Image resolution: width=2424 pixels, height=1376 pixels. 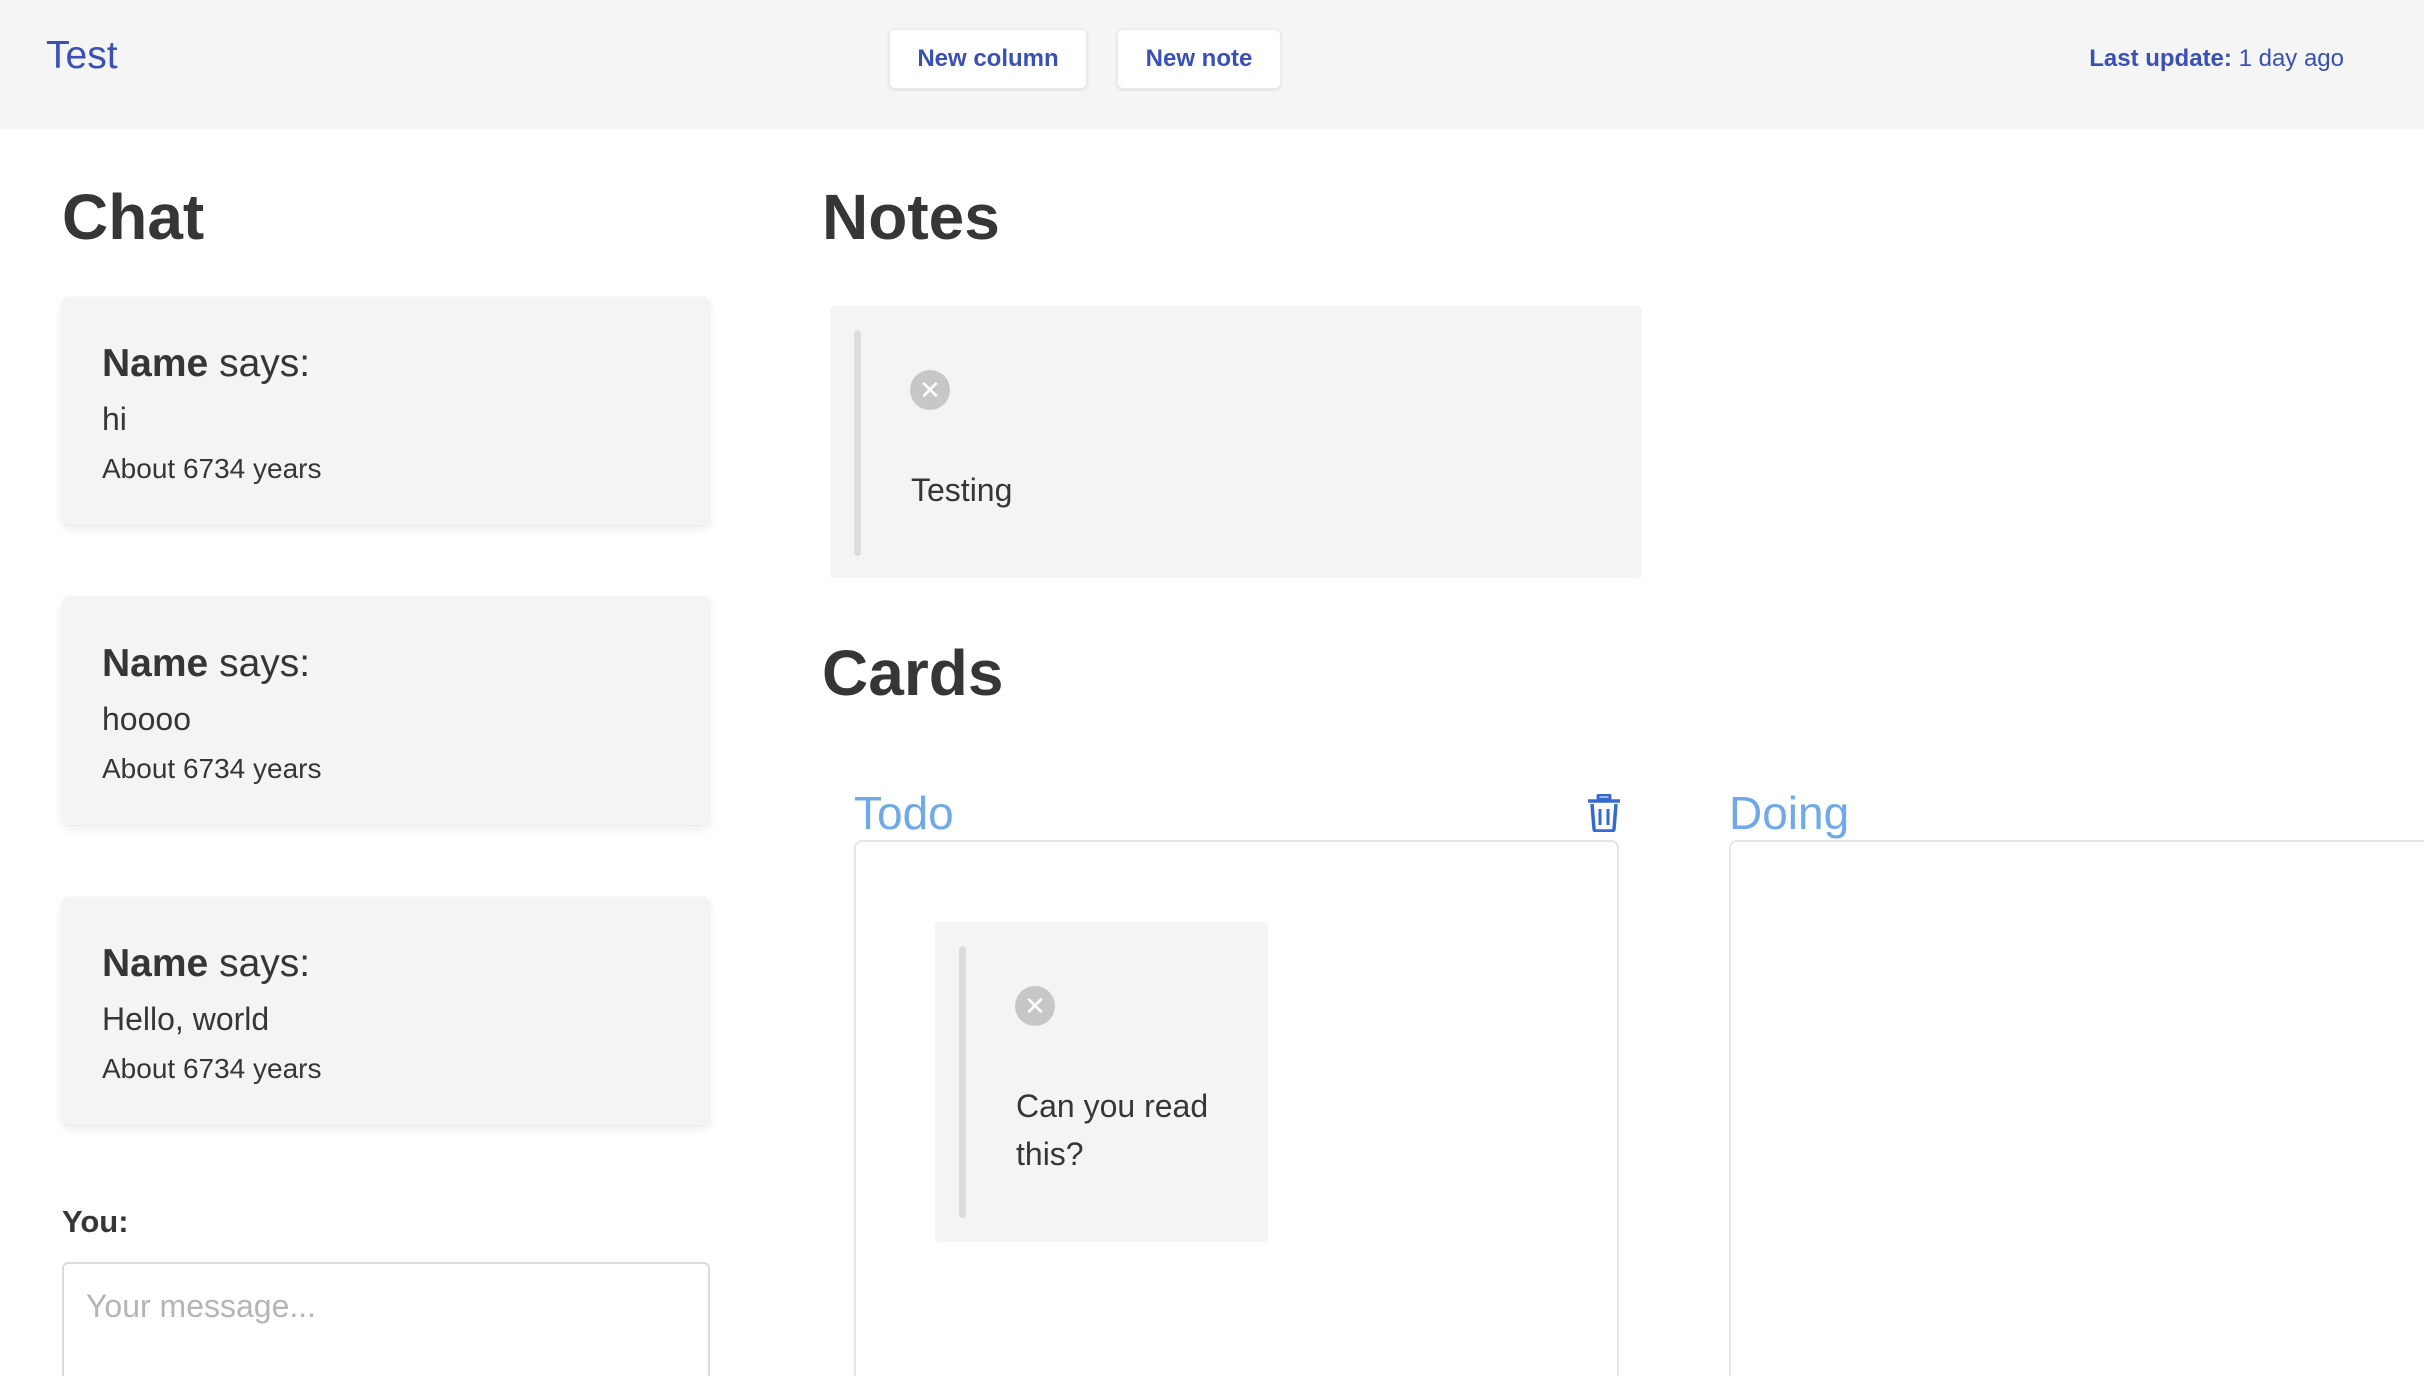 I want to click on card: ✕ Can you read this?, so click(x=1101, y=1082).